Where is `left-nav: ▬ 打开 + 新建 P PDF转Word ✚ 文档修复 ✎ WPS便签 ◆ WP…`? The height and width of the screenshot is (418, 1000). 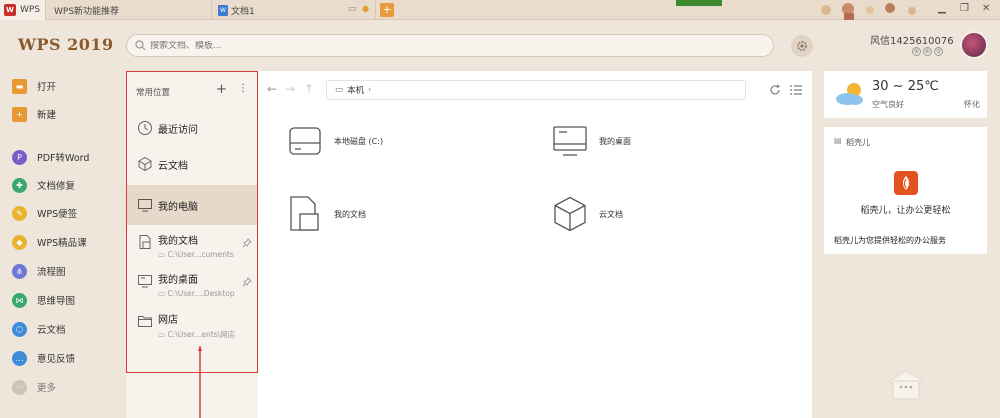 left-nav: ▬ 打开 + 新建 P PDF转Word ✚ 文档修复 ✎ WPS便签 ◆ WP… is located at coordinates (60, 245).